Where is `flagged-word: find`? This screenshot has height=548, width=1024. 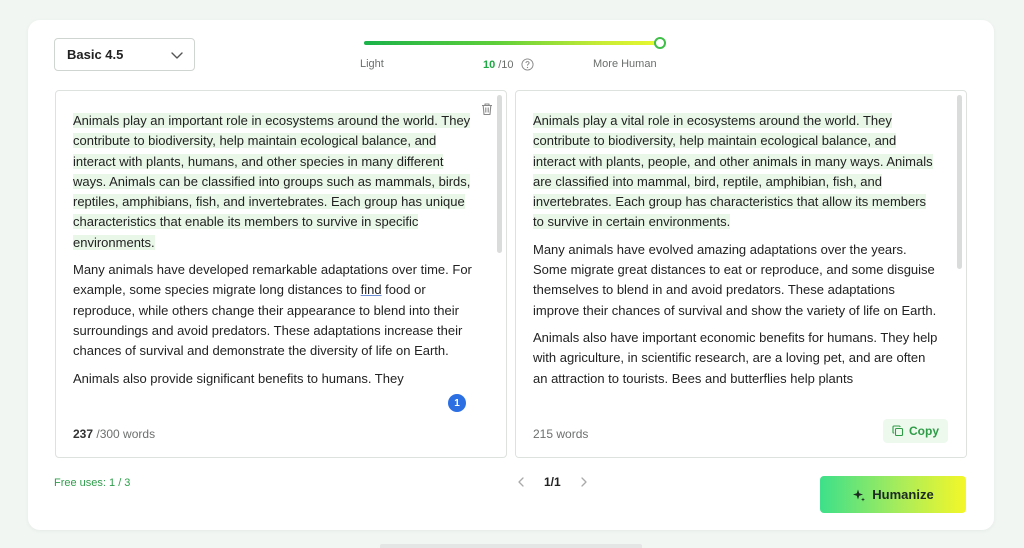 flagged-word: find is located at coordinates (371, 289).